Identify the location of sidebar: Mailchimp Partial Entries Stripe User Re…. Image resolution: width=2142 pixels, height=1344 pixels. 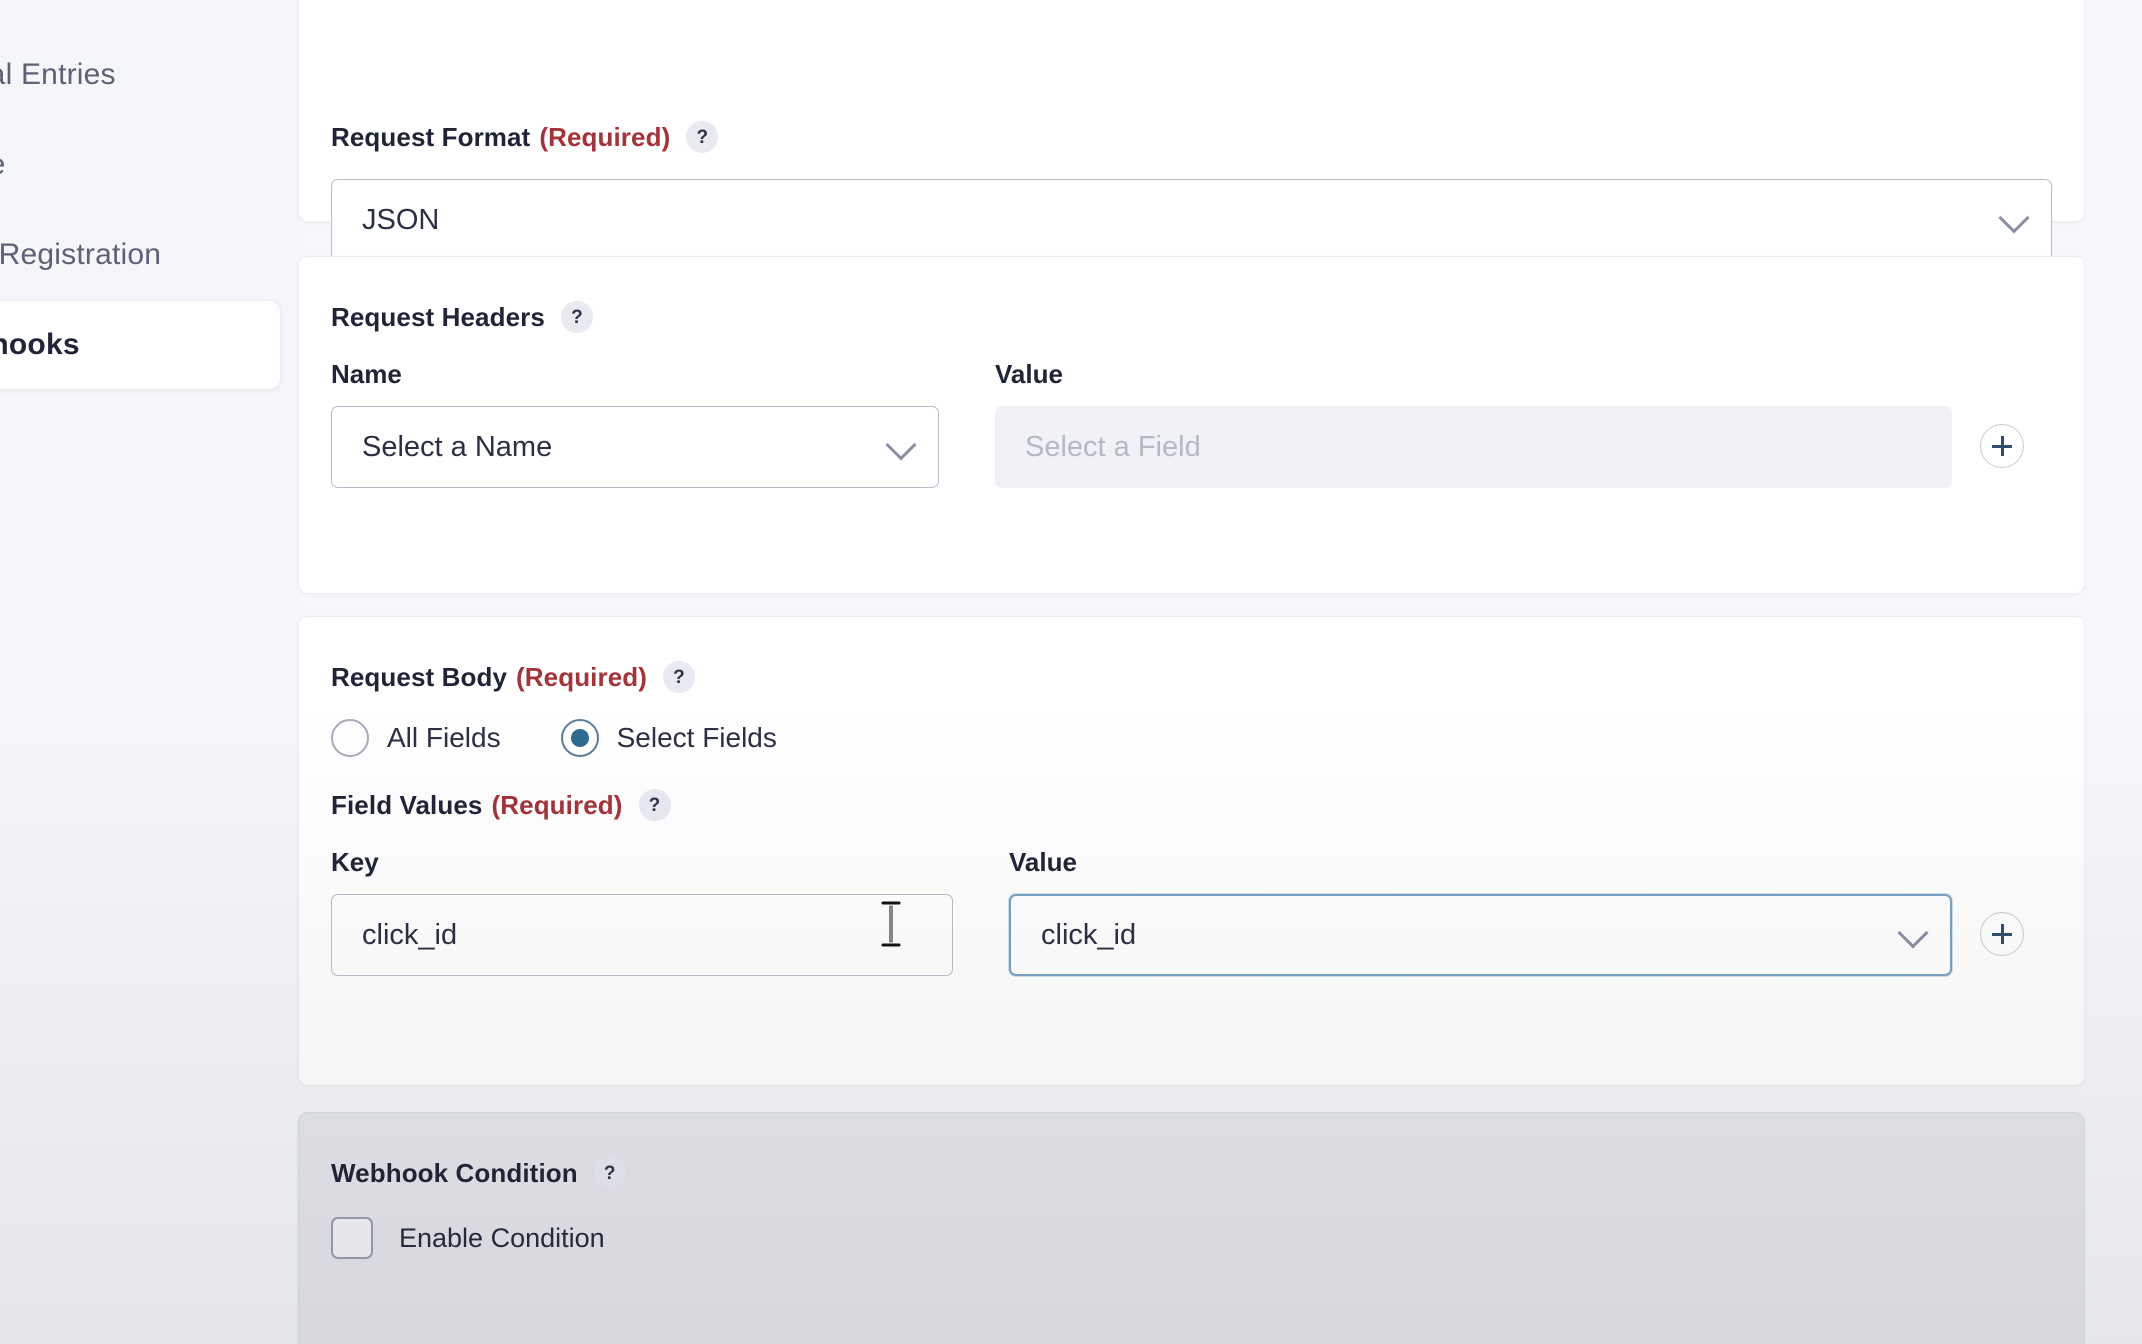
(150, 672).